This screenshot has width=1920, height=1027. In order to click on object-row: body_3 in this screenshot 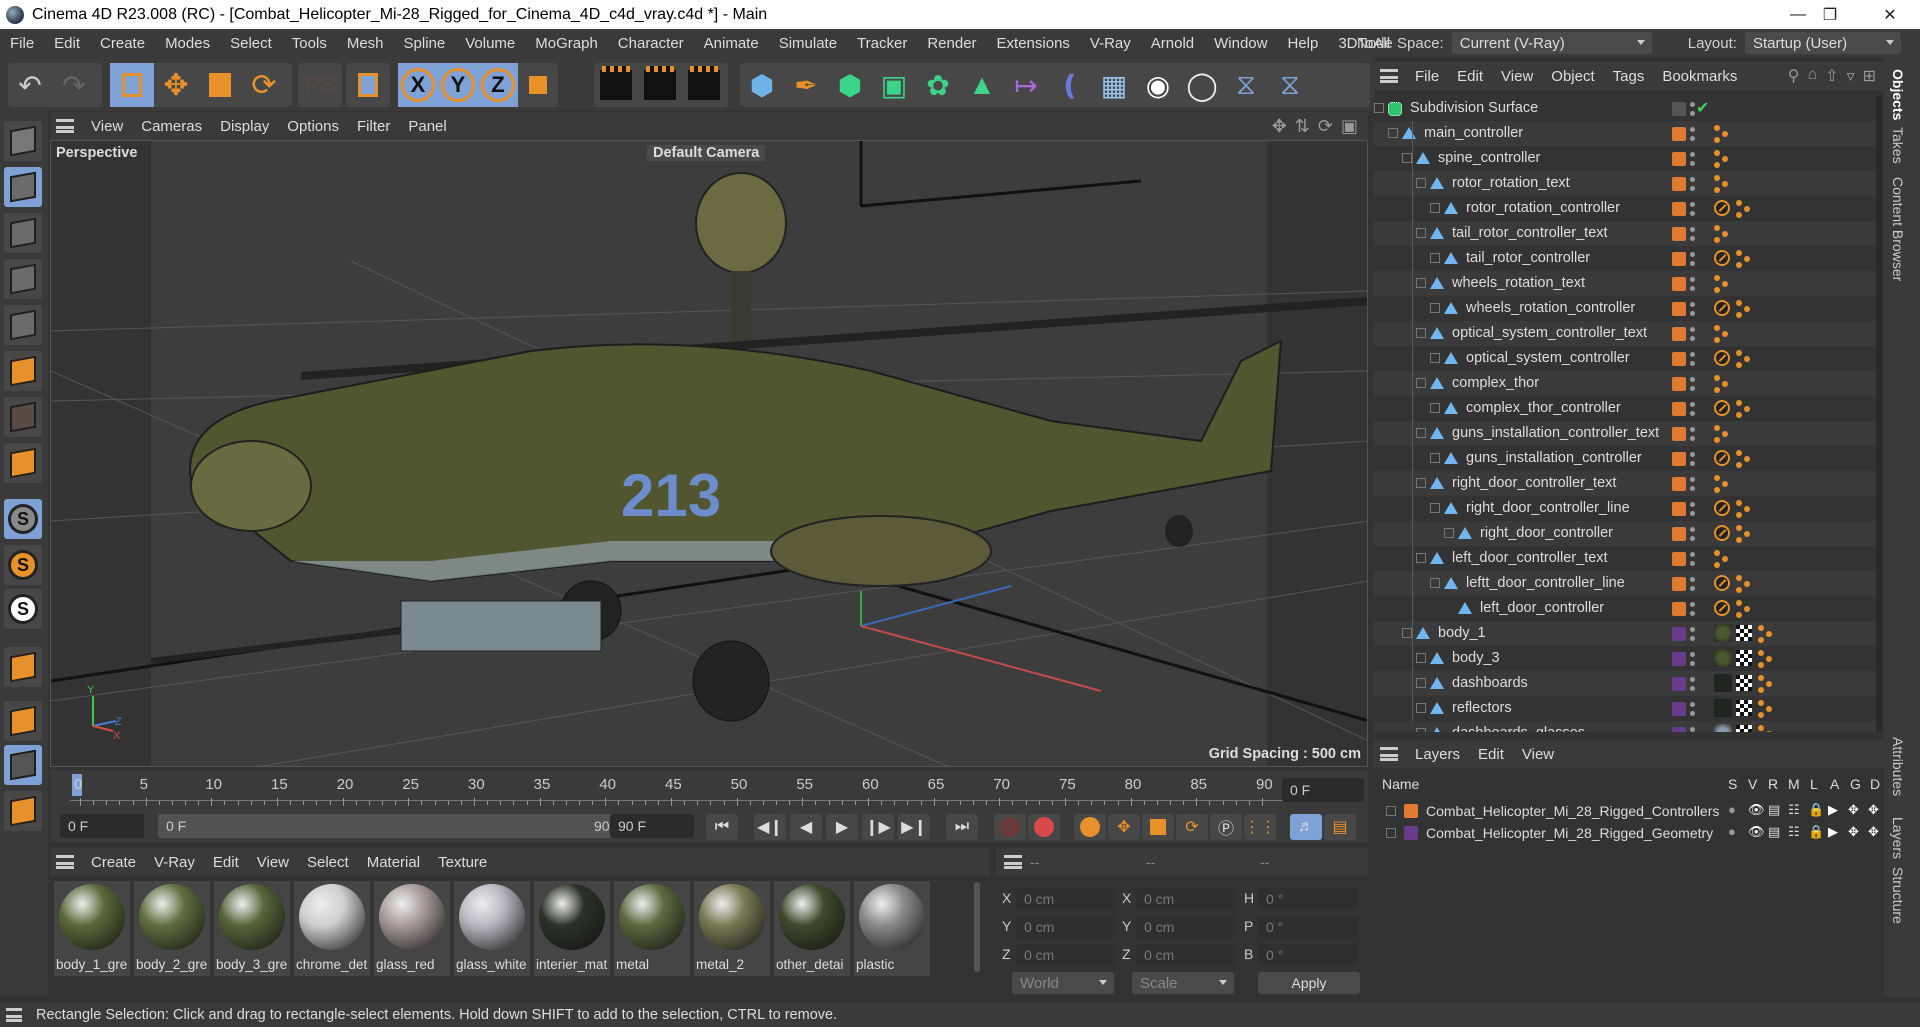, I will do `click(1626, 658)`.